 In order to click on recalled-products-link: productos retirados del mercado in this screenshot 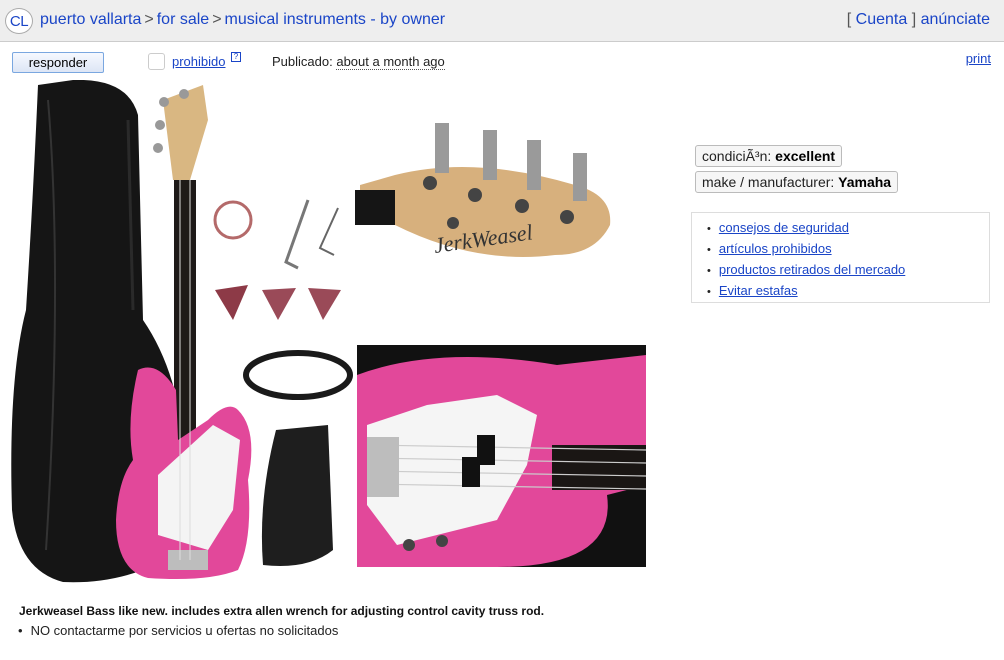, I will do `click(812, 269)`.